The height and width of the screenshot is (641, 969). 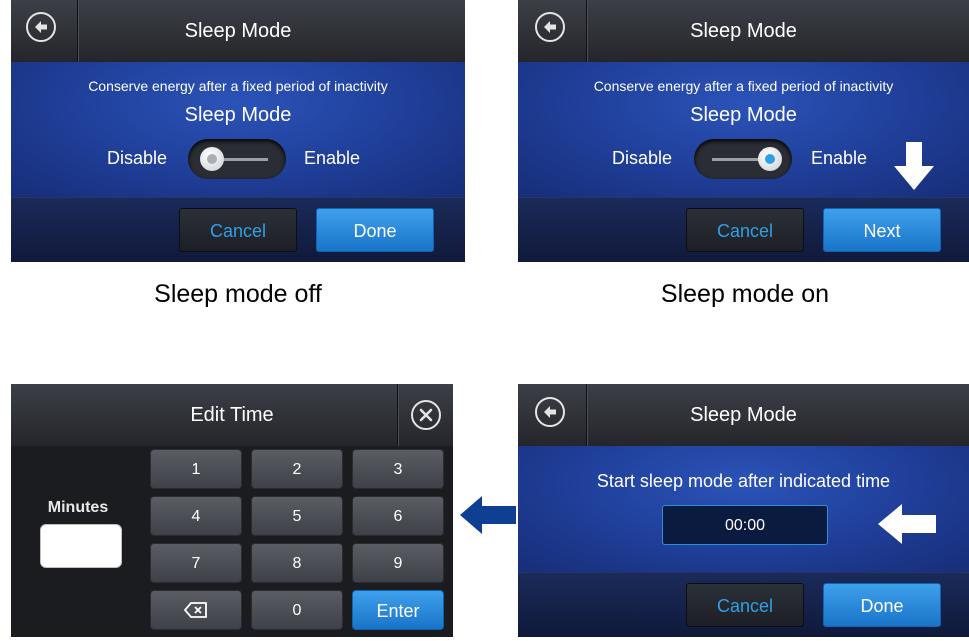 What do you see at coordinates (743, 481) in the screenshot?
I see `prompt-text: Start sleep mode after indicated time` at bounding box center [743, 481].